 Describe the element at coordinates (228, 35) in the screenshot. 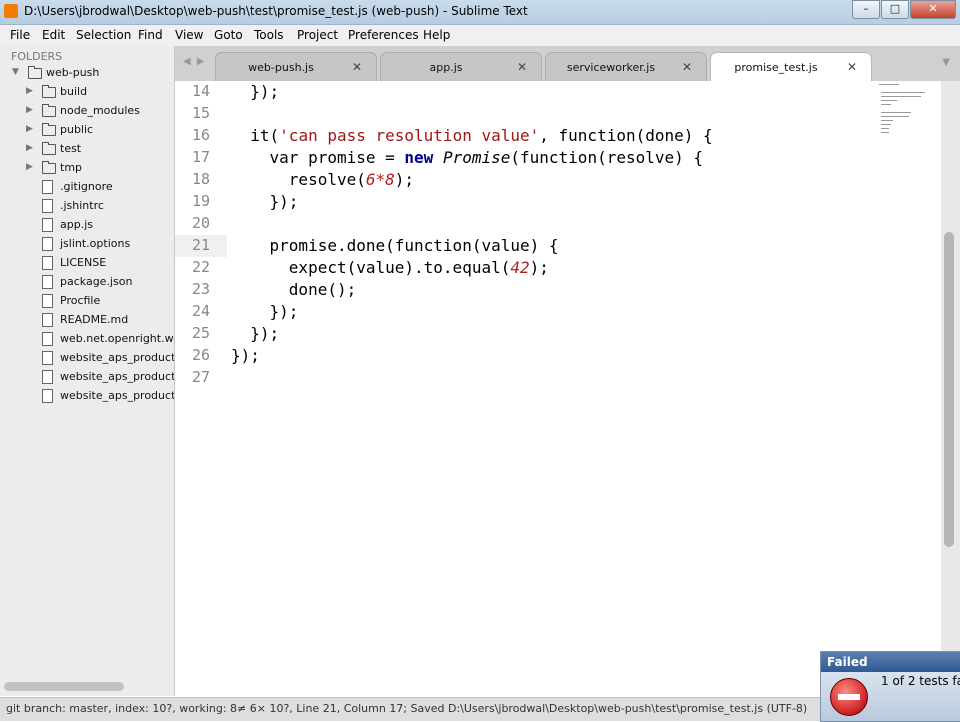

I see `menu-goto: Goto` at that location.